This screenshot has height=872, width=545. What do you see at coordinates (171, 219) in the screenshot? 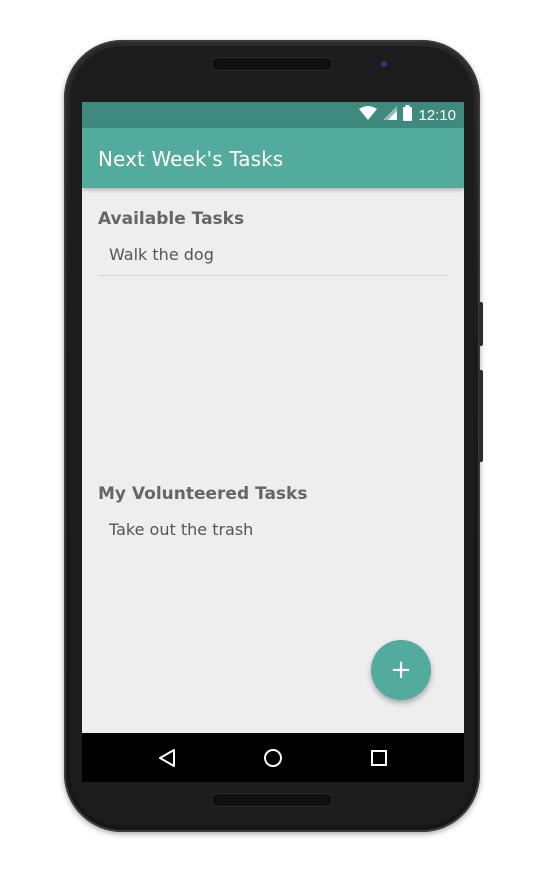
I see `available-tasks-header: Available Tasks` at bounding box center [171, 219].